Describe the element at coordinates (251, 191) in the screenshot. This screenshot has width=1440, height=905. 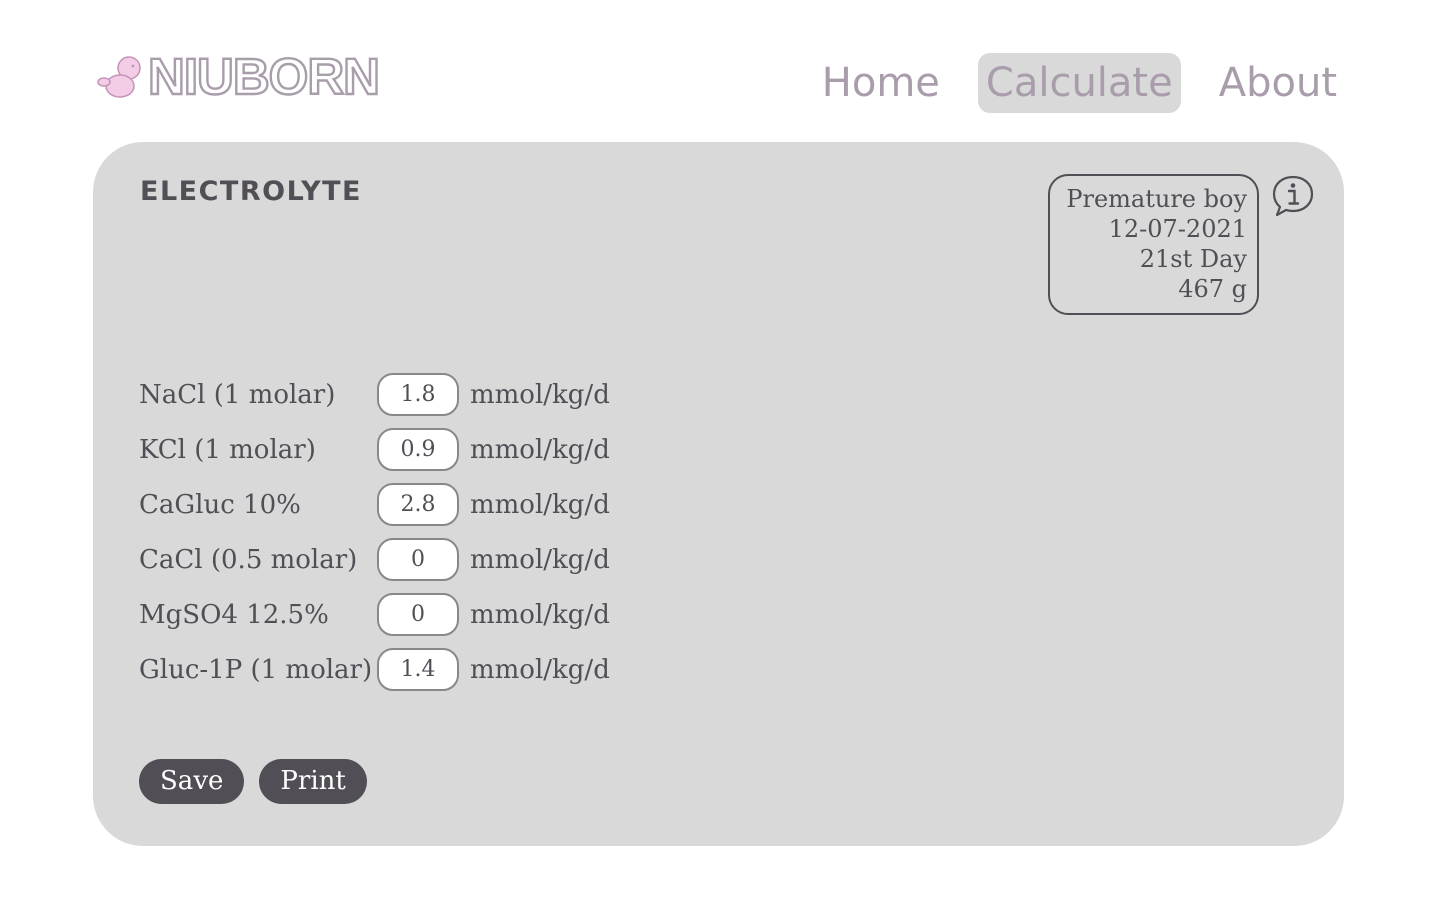
I see `card-title: ELECTROLYTE` at that location.